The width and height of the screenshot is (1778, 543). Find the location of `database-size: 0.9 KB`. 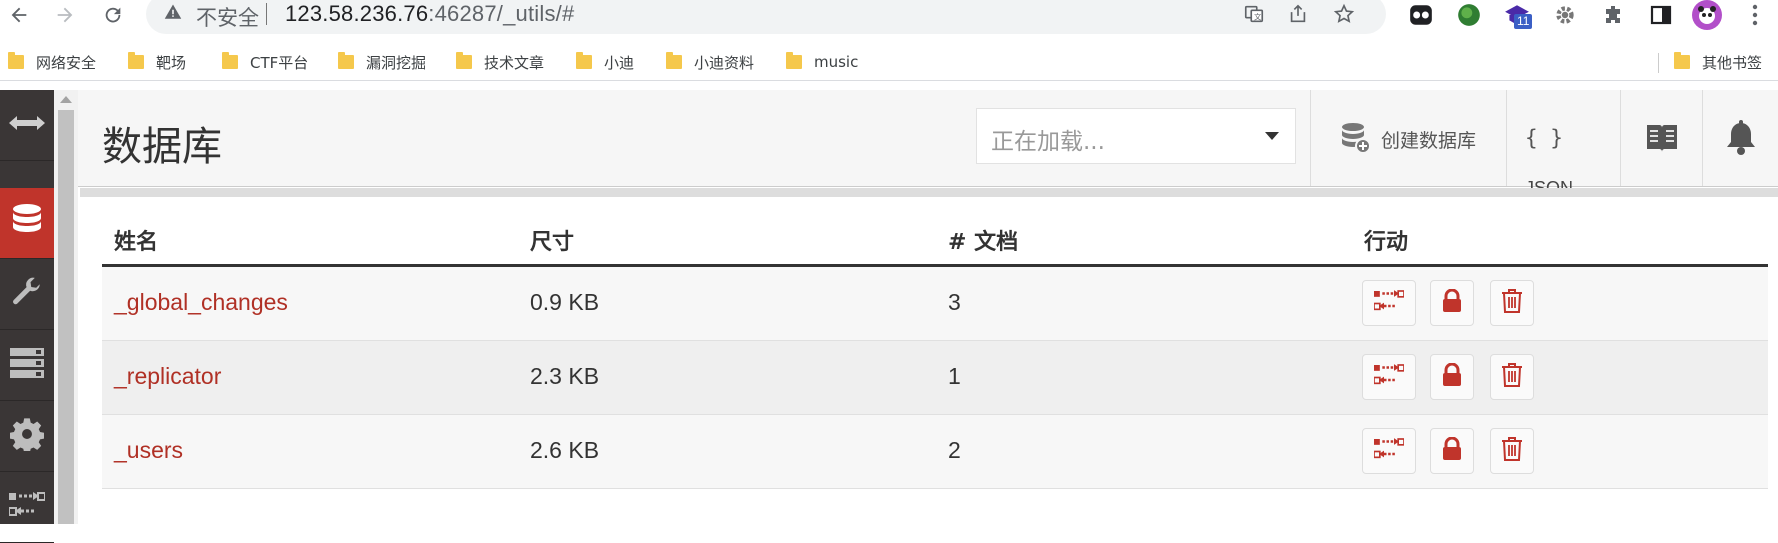

database-size: 0.9 KB is located at coordinates (565, 302).